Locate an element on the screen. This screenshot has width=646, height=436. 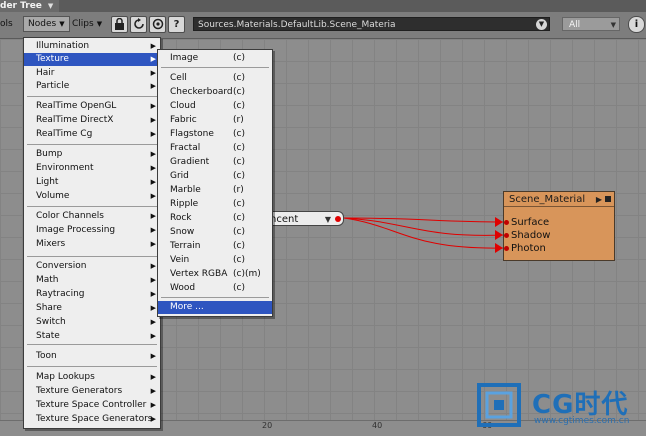
watermark: CG时代 www.cgtimes.com.cn is located at coordinates (559, 407).